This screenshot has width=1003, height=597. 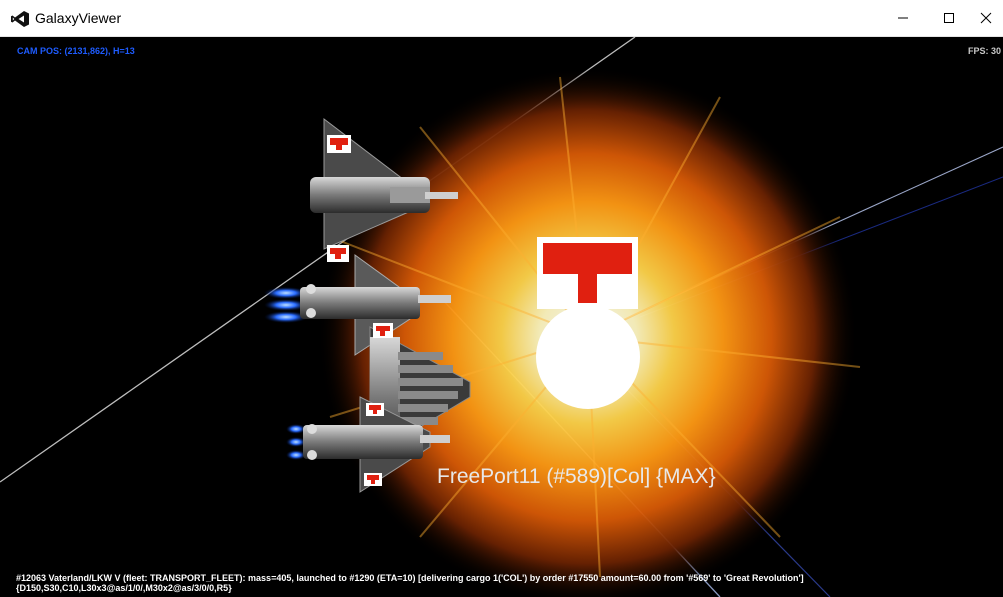 I want to click on close-icon, so click(x=985, y=18).